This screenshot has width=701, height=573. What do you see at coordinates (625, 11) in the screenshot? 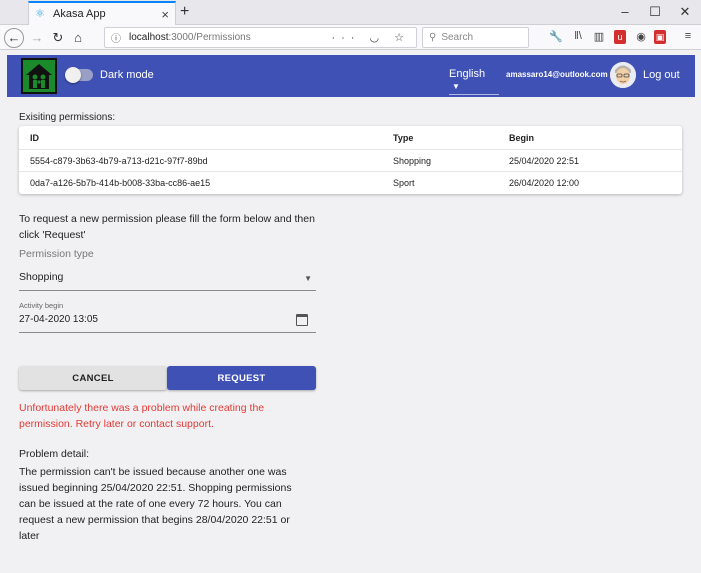
I see `minimize-icon: –` at bounding box center [625, 11].